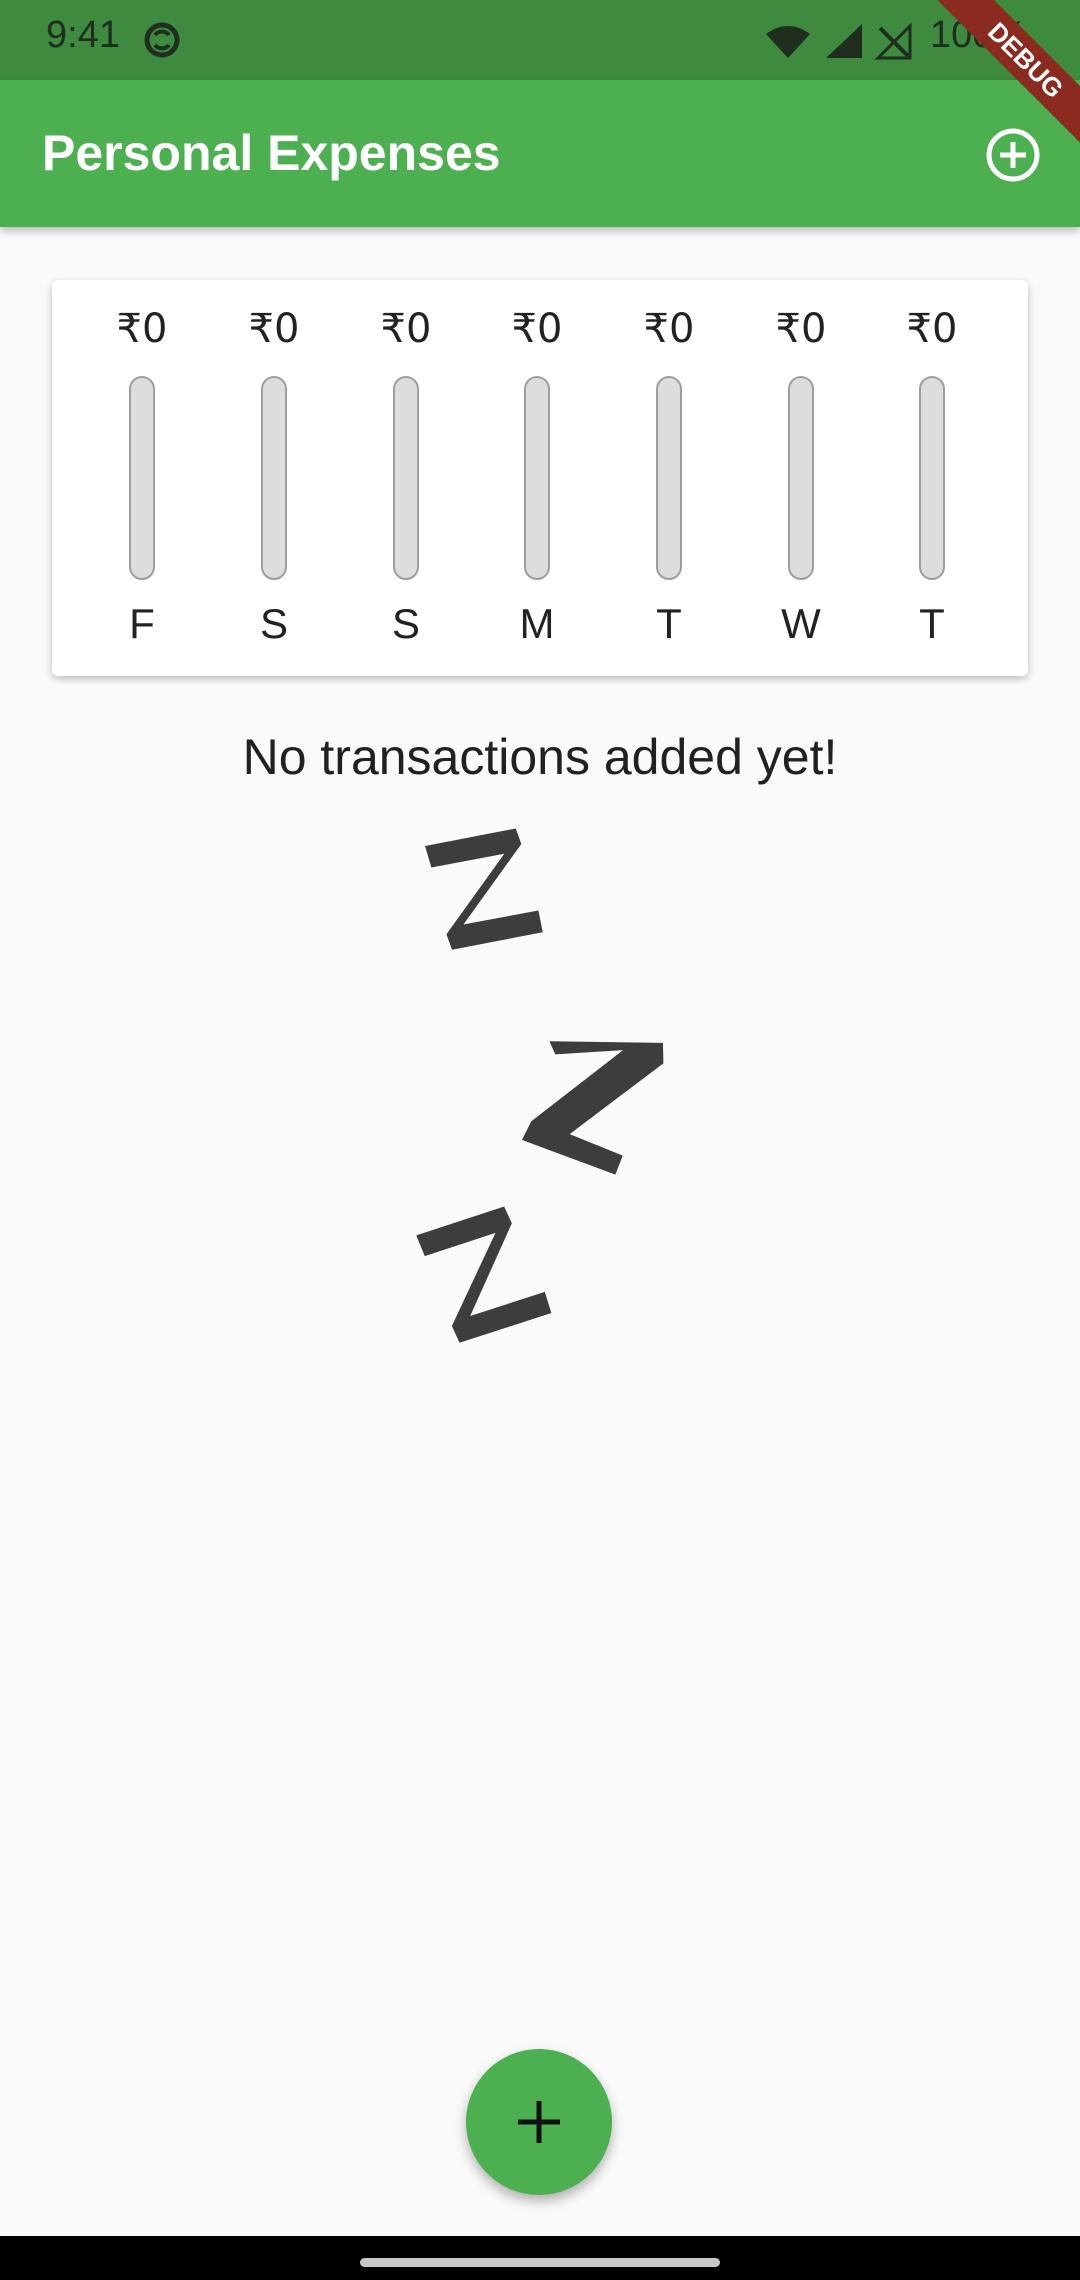 The height and width of the screenshot is (2280, 1080). What do you see at coordinates (271, 153) in the screenshot?
I see `app-title: Personal Expenses` at bounding box center [271, 153].